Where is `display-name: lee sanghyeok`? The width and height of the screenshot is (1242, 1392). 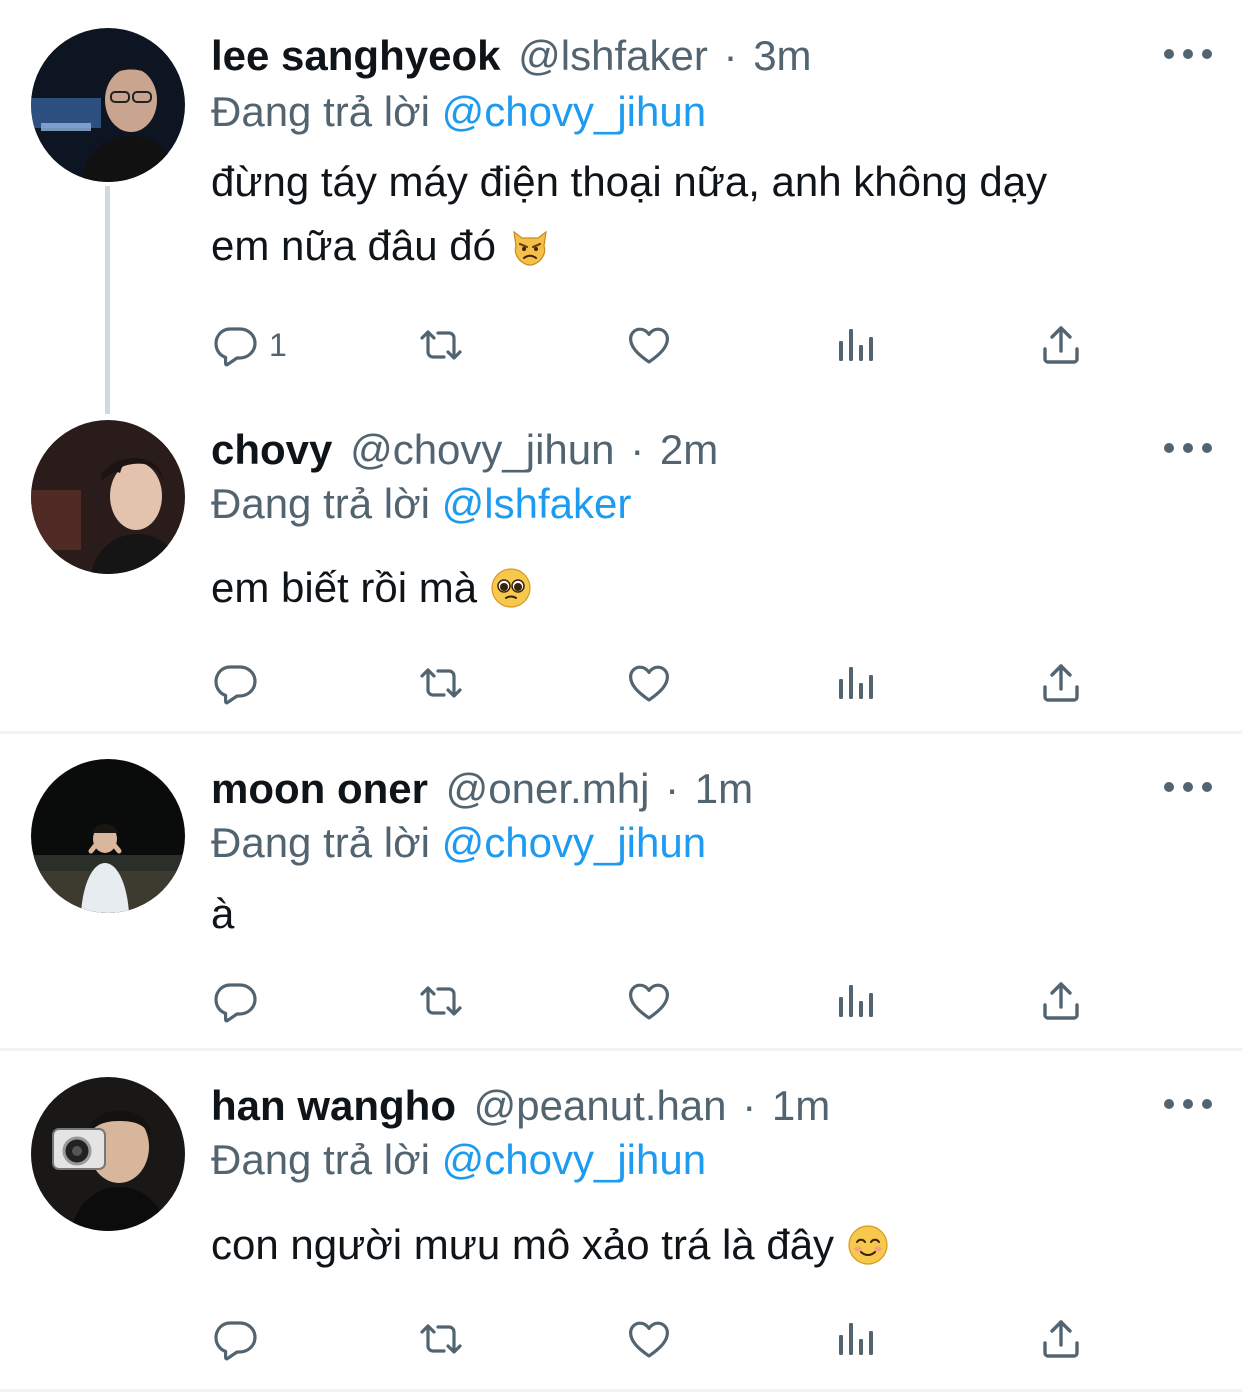 display-name: lee sanghyeok is located at coordinates (355, 55).